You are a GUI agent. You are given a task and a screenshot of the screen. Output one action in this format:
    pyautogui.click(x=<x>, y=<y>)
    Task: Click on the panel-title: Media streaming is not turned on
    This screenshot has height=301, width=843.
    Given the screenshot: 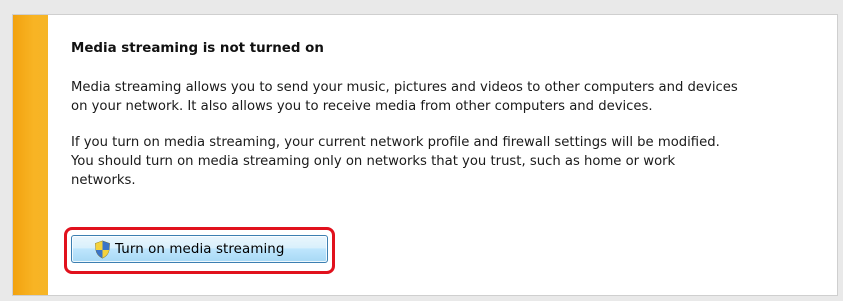 What is the action you would take?
    pyautogui.click(x=197, y=48)
    